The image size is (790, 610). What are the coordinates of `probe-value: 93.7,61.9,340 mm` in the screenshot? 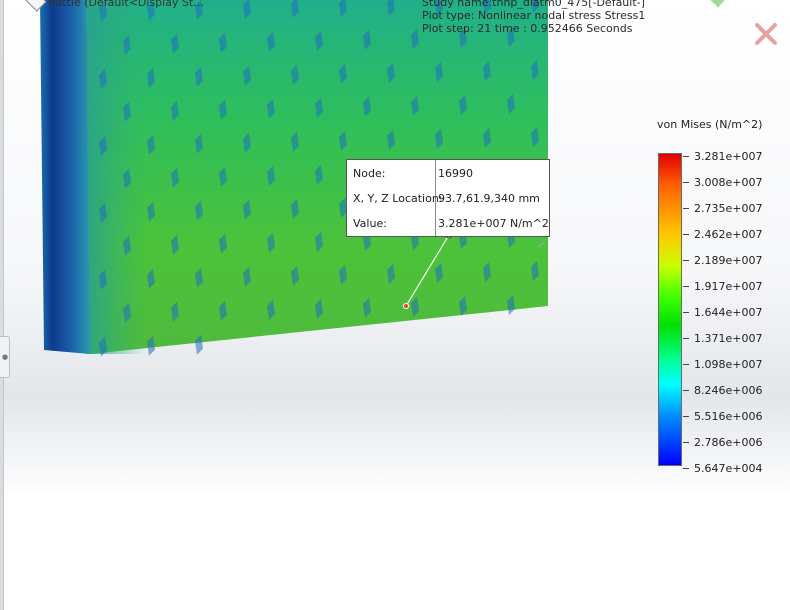 It's located at (489, 198).